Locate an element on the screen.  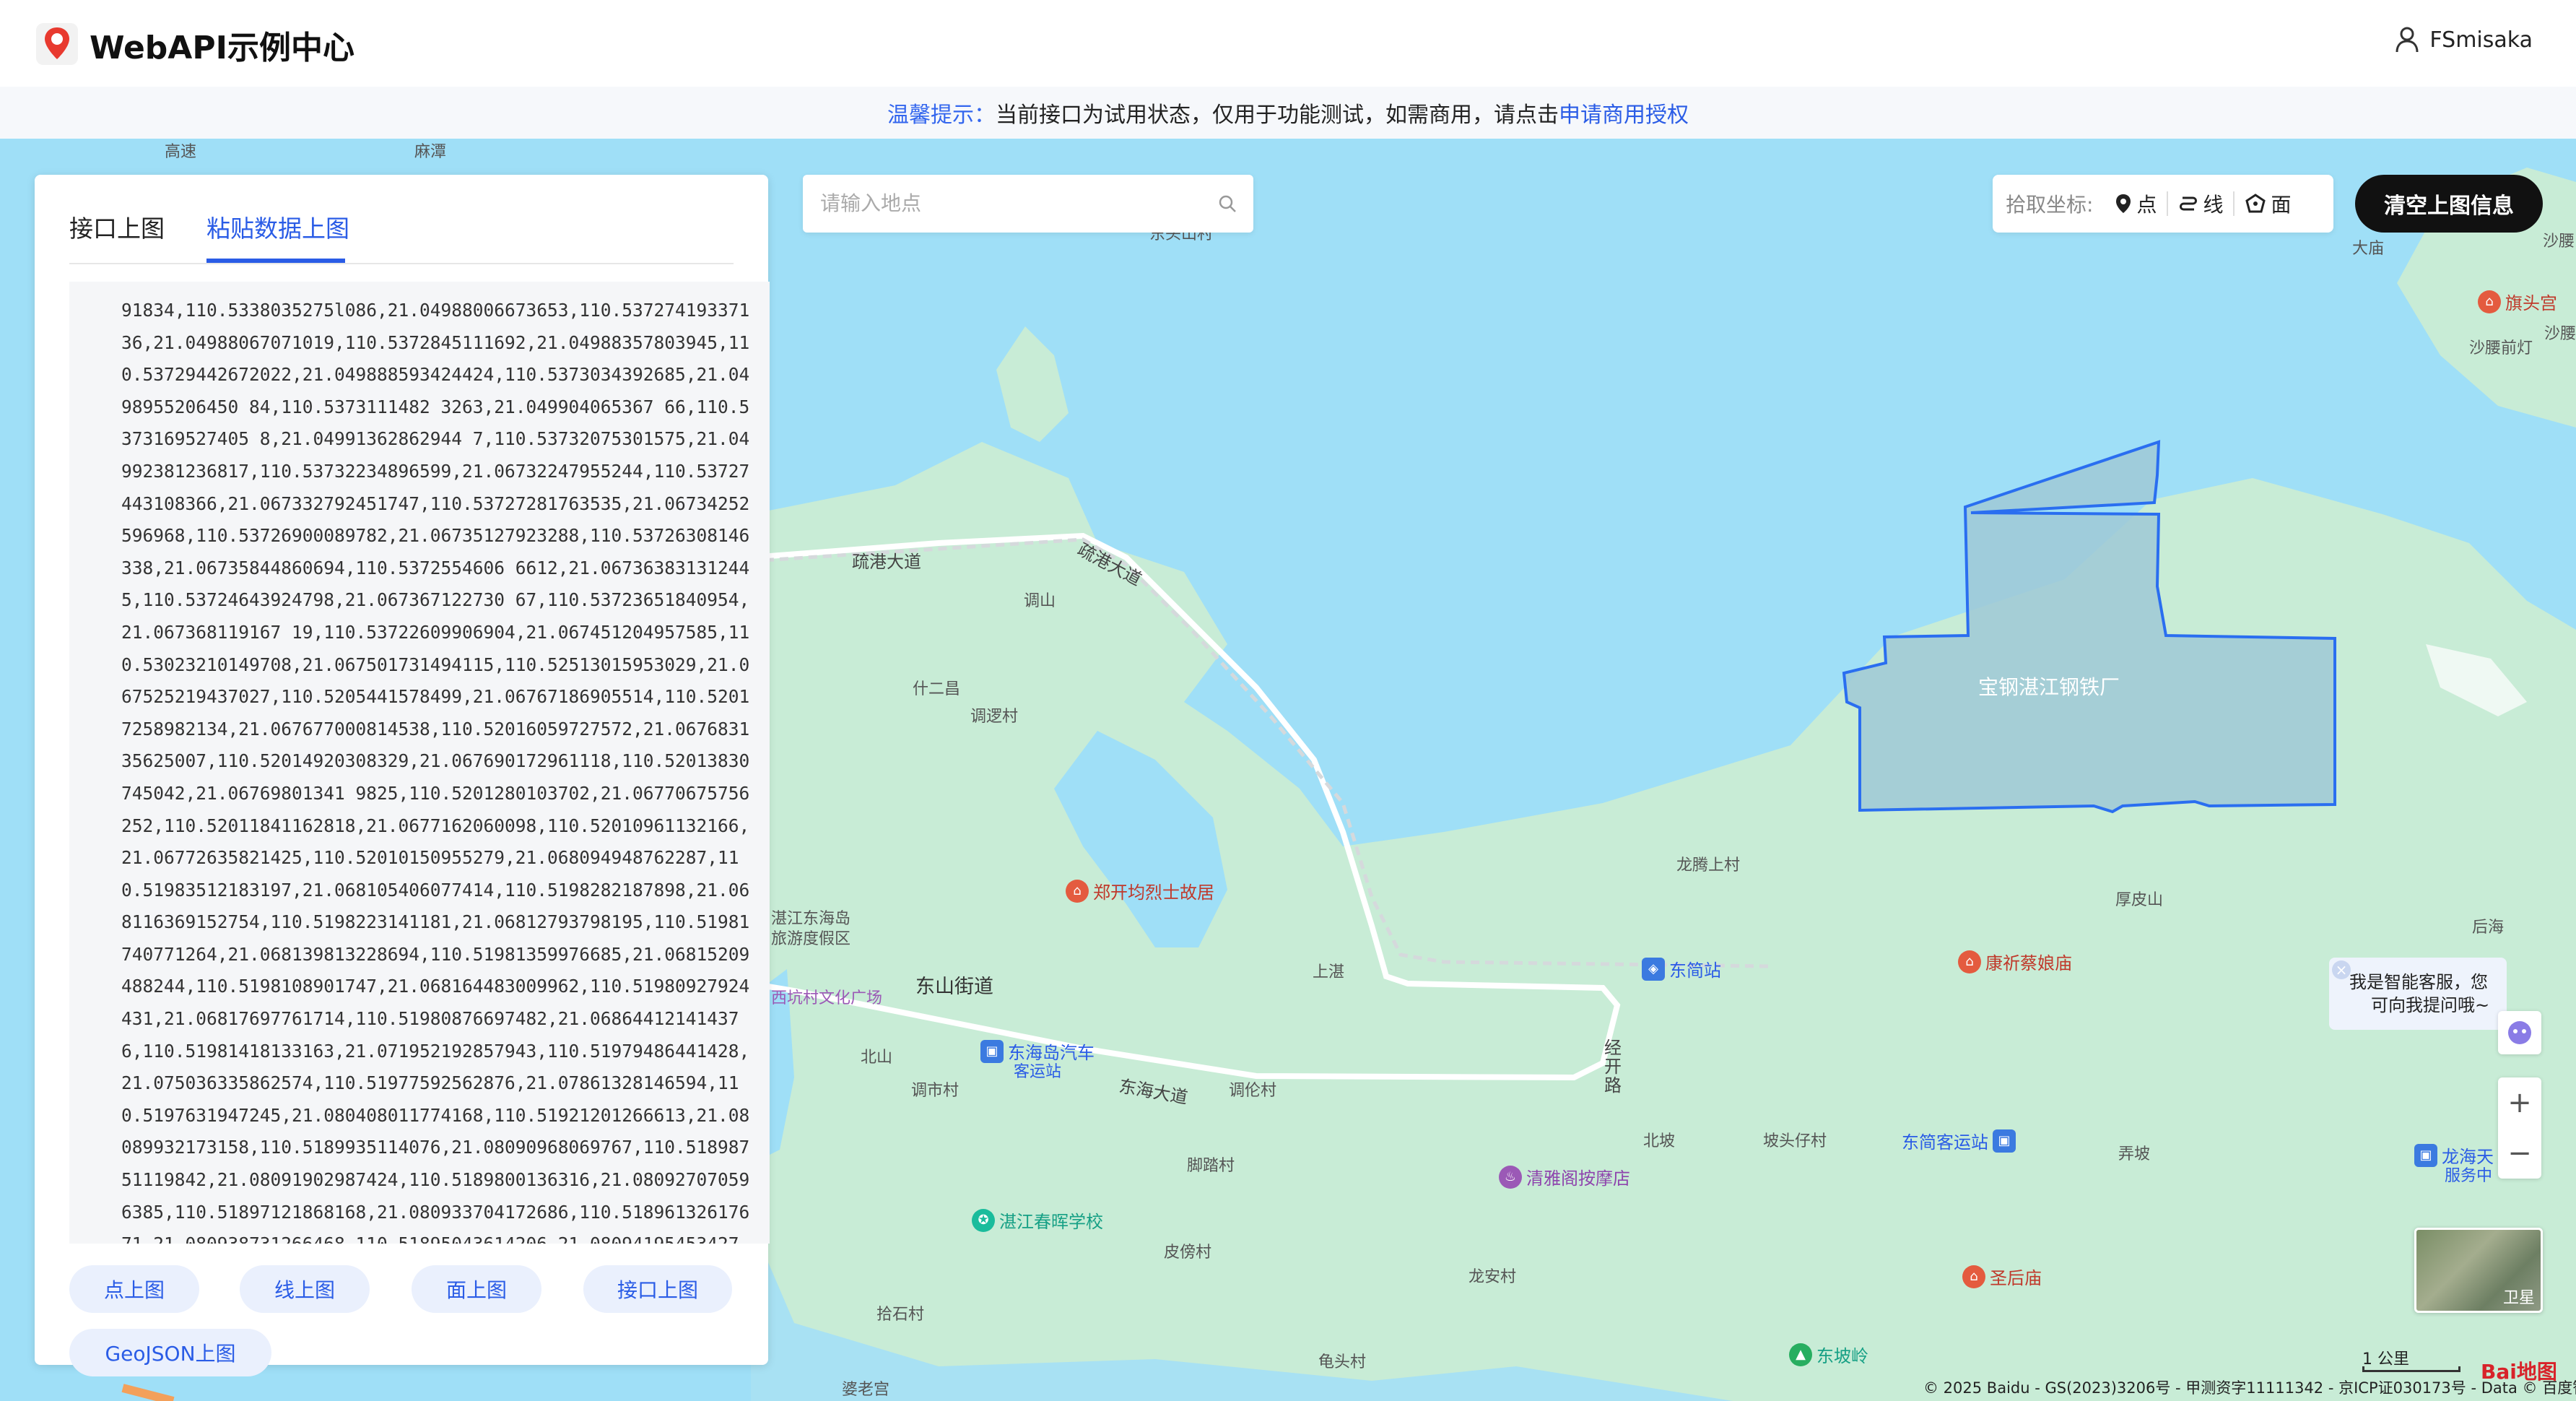
poi-qitougong: ⌂ 旗头宫 is located at coordinates (2517, 301).